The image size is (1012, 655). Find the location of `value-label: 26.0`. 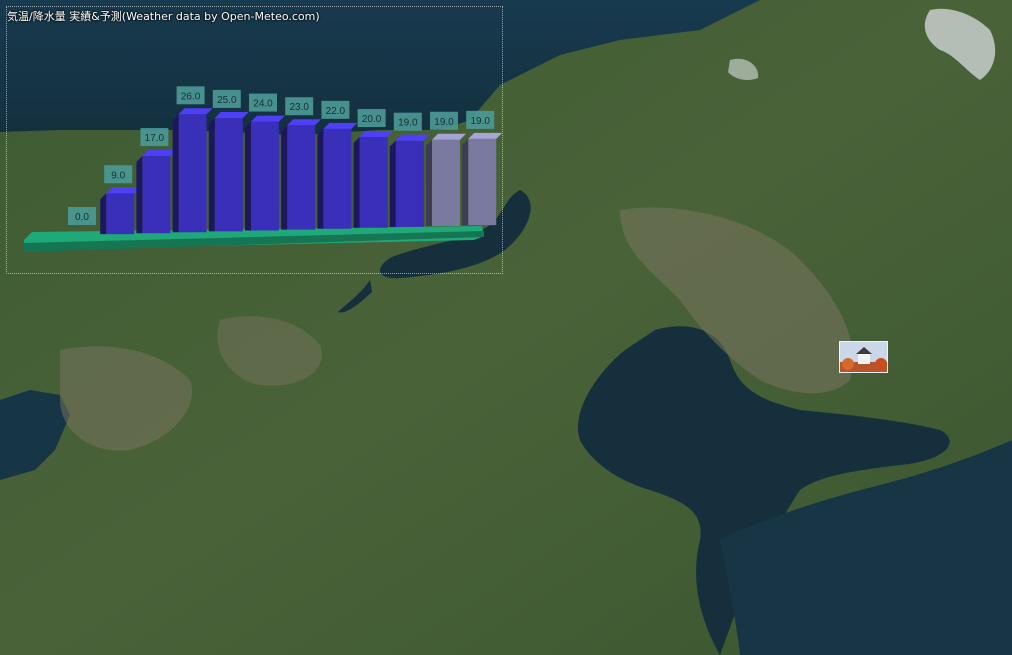

value-label: 26.0 is located at coordinates (191, 96).